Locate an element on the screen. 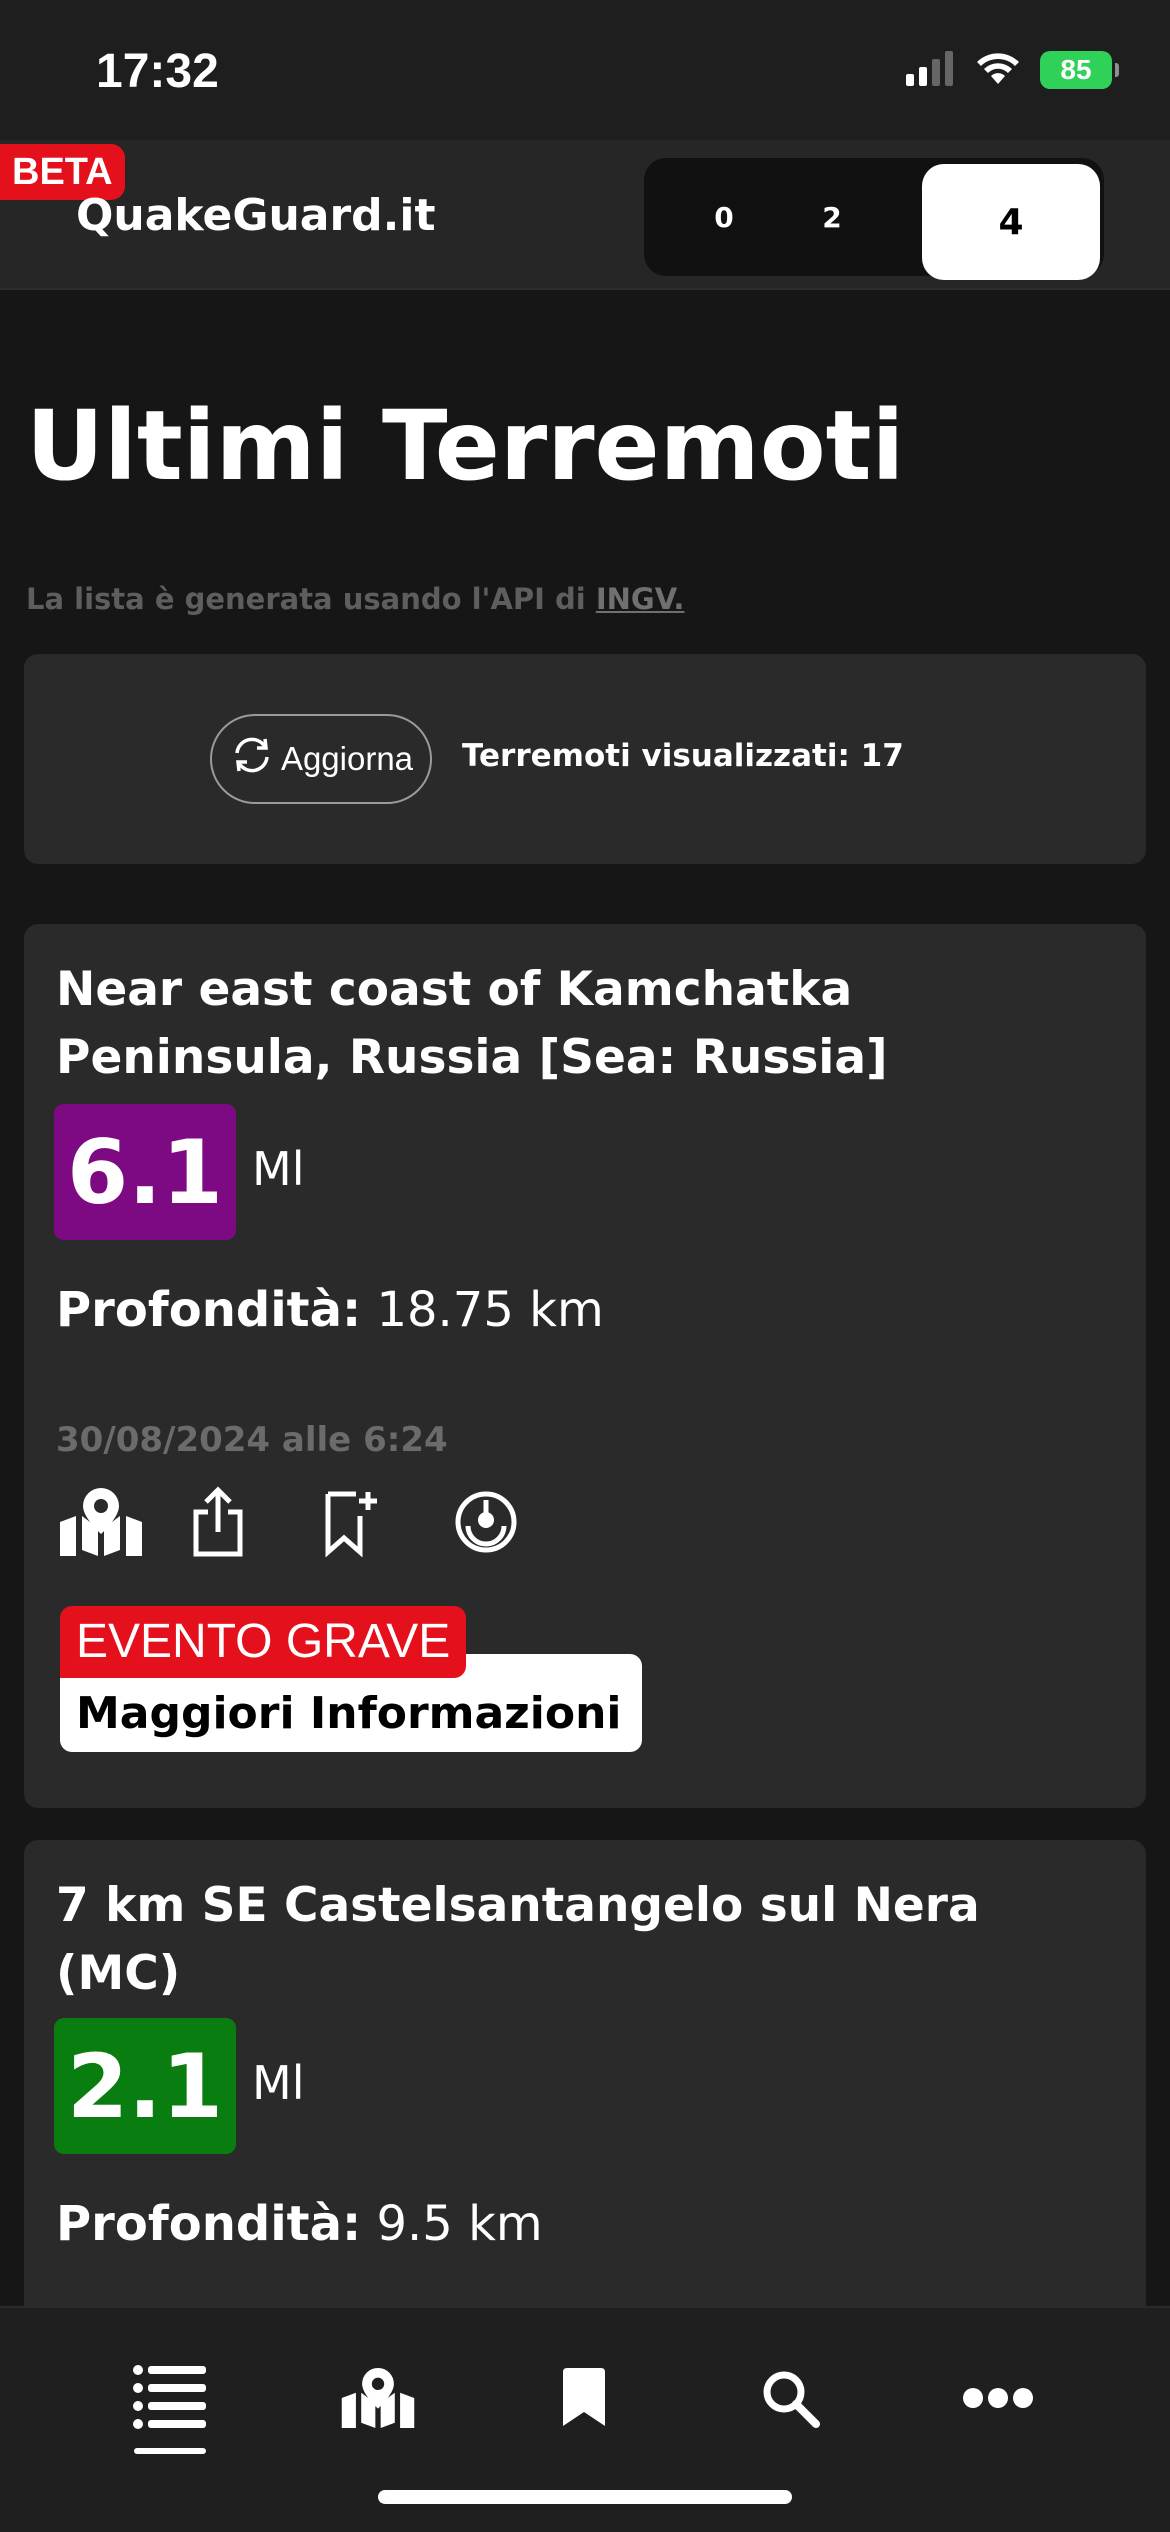 This screenshot has height=2532, width=1170. magnitude-filter: 0 2 4 is located at coordinates (874, 219).